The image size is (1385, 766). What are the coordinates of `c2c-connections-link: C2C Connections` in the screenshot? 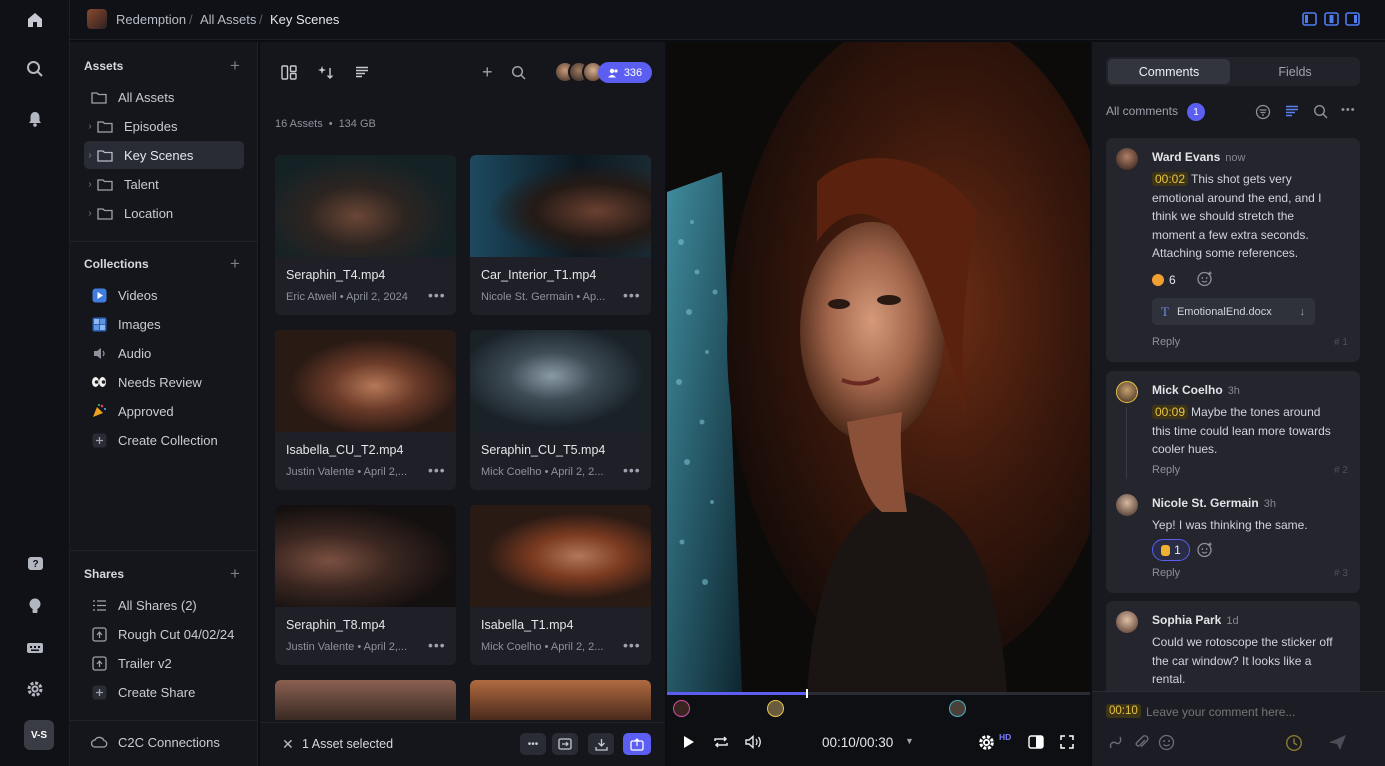 It's located at (164, 742).